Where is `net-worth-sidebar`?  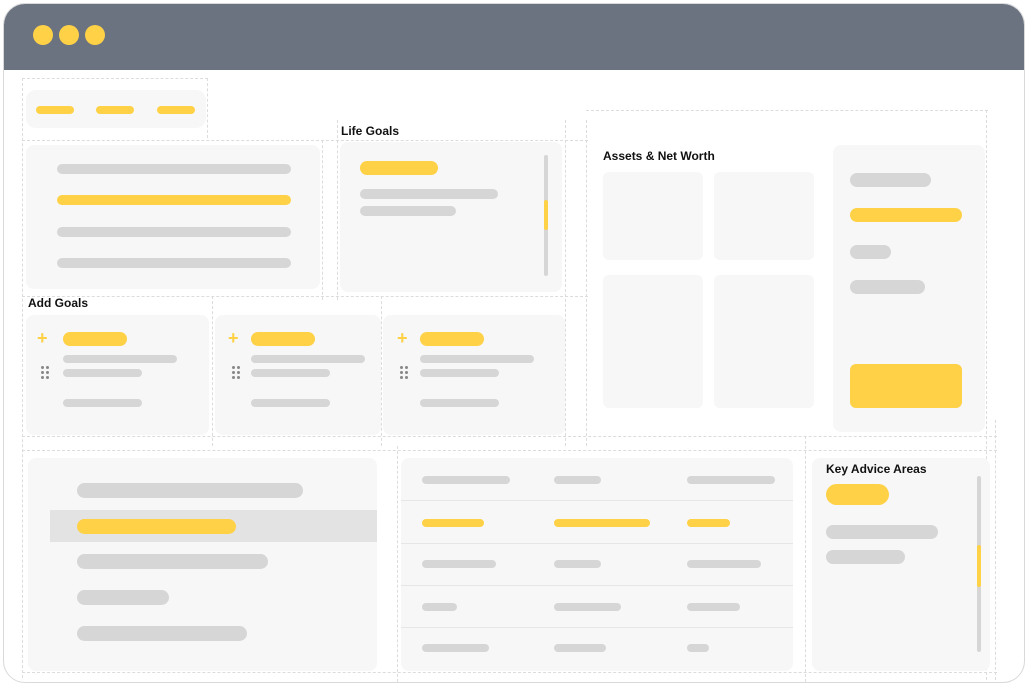
net-worth-sidebar is located at coordinates (909, 288).